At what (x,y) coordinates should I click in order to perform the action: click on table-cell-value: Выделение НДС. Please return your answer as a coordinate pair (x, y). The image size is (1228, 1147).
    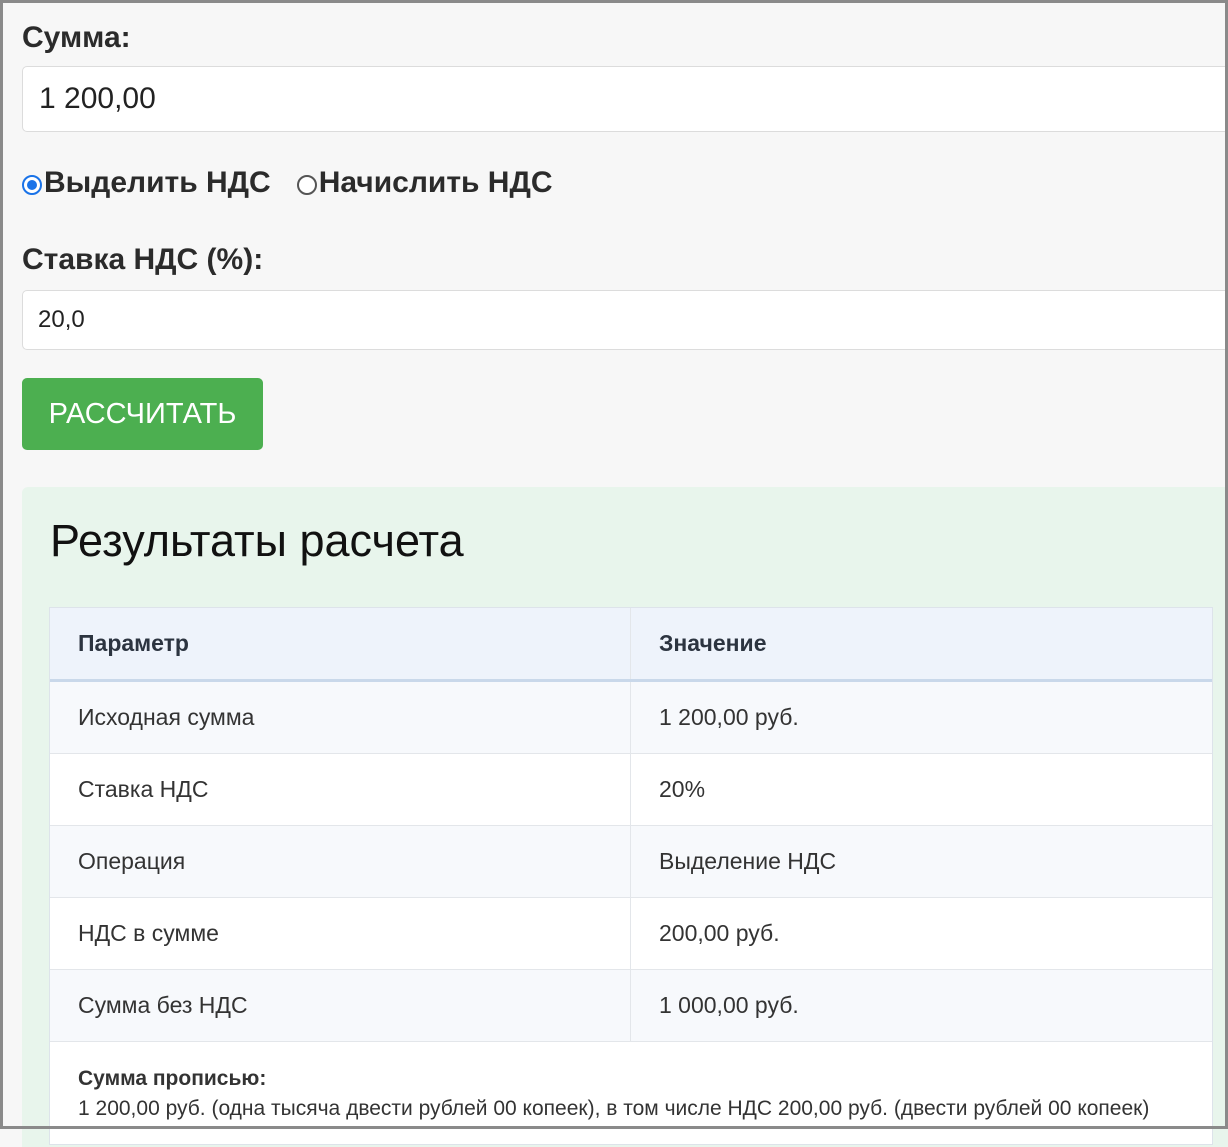
    Looking at the image, I should click on (748, 861).